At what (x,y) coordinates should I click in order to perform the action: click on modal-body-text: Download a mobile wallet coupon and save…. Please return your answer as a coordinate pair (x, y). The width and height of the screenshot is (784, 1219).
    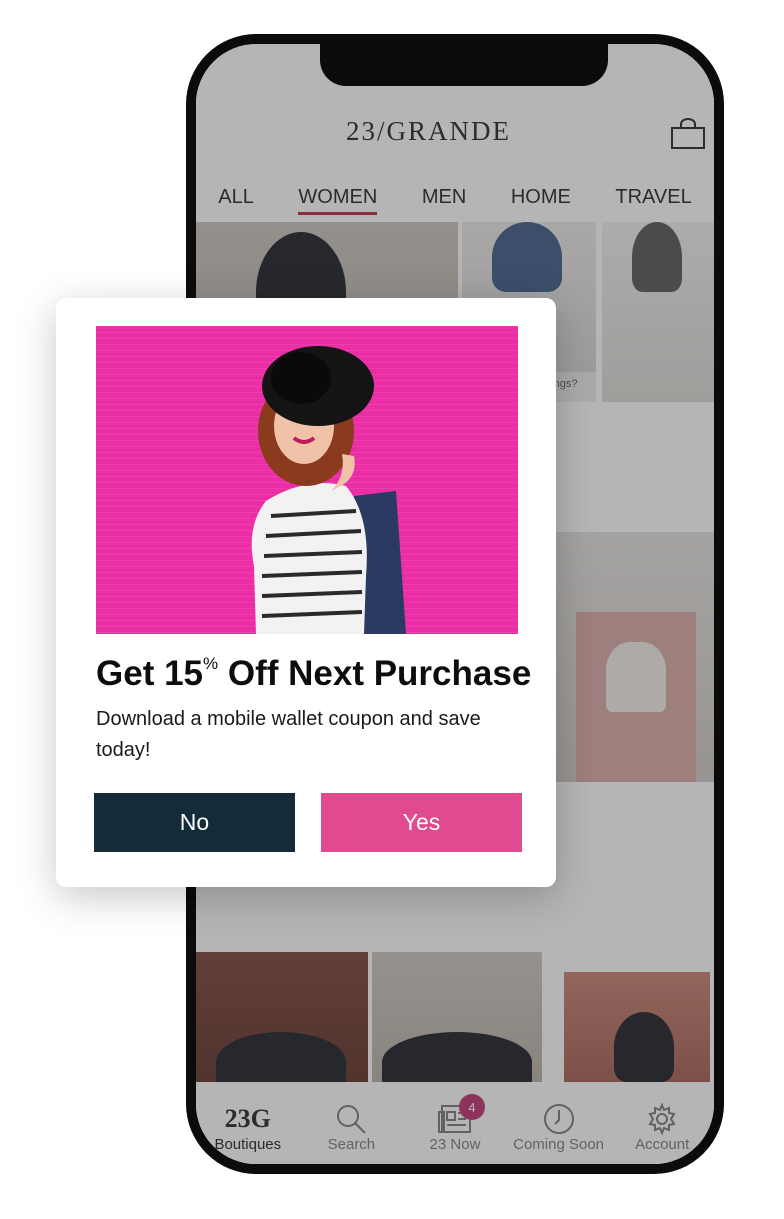
    Looking at the image, I should click on (288, 734).